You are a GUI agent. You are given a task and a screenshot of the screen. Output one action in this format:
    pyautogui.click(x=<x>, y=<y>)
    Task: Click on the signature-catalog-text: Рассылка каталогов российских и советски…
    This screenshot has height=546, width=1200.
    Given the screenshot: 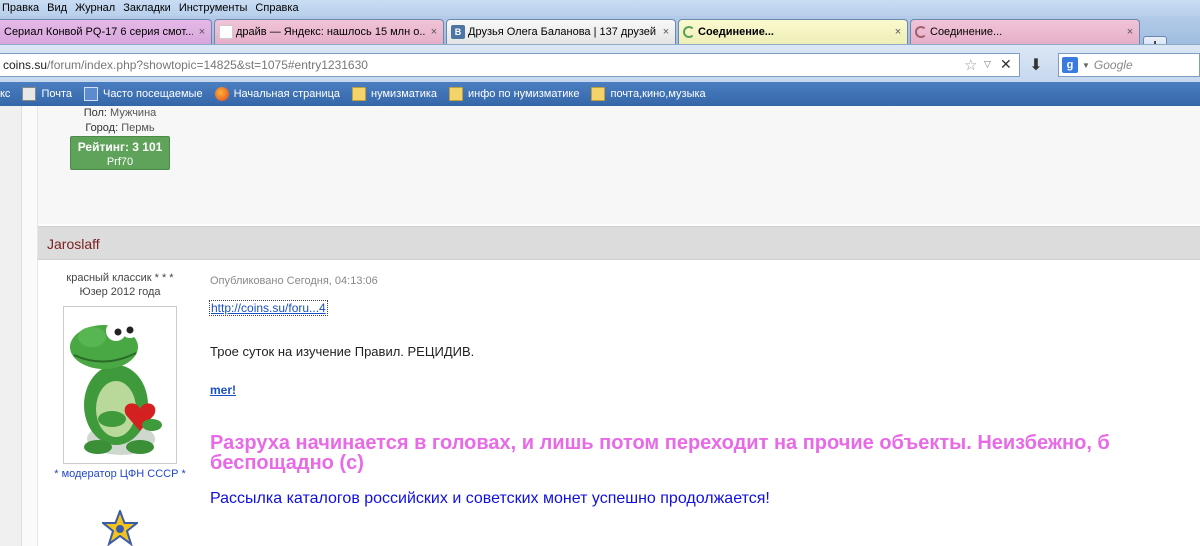 What is the action you would take?
    pyautogui.click(x=490, y=498)
    